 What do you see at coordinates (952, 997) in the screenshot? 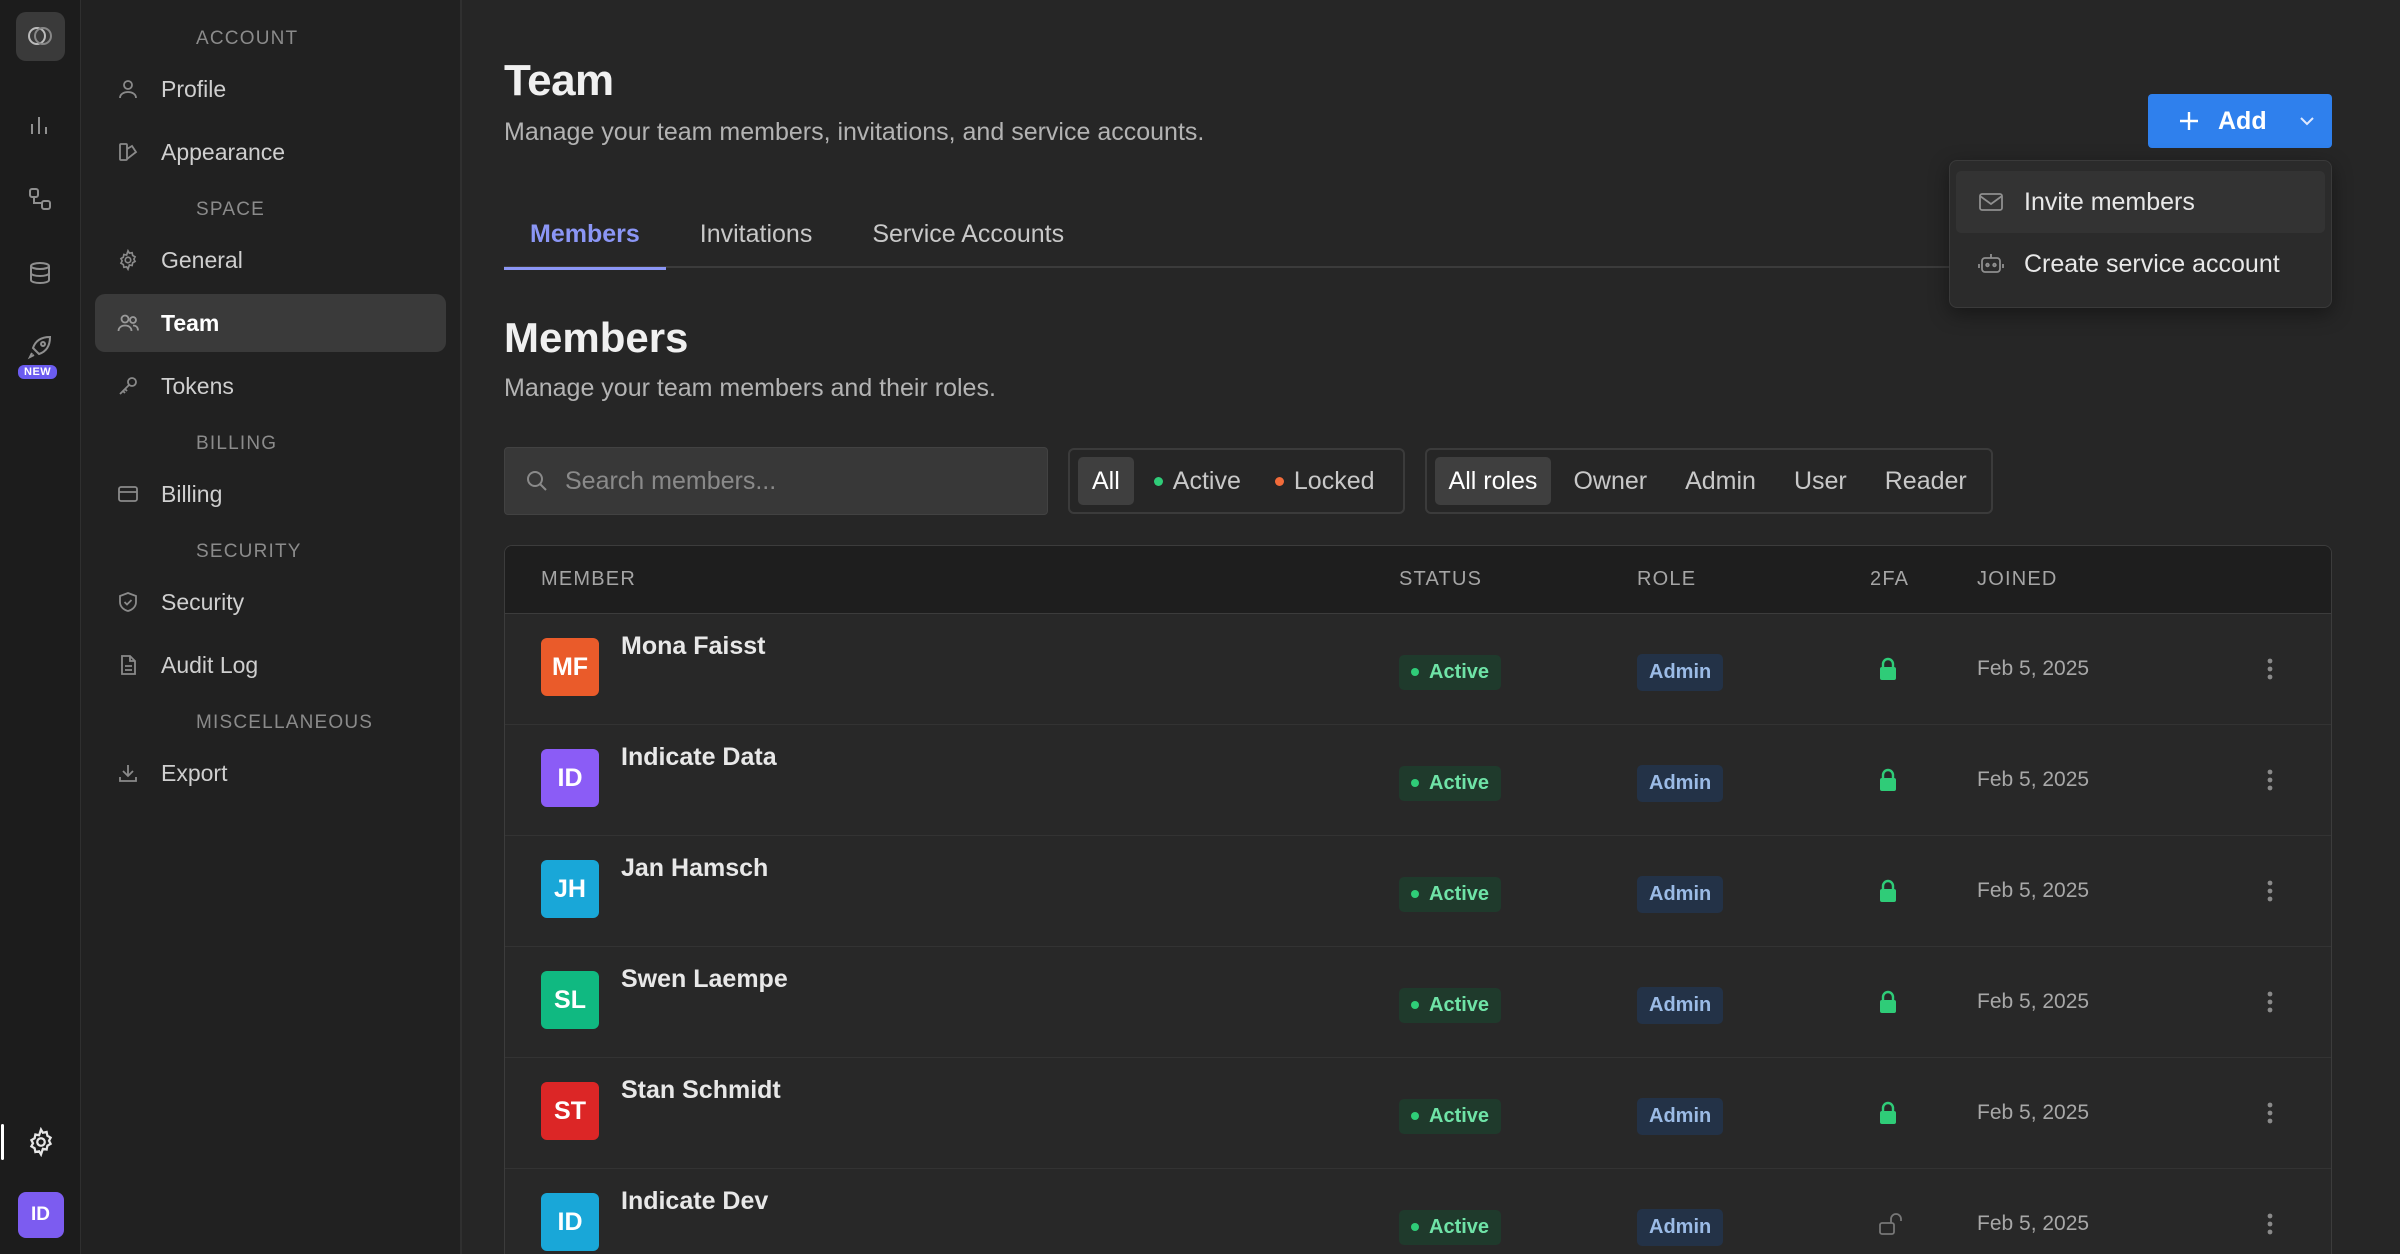
I see `member-cell: SL Swen Laempe` at bounding box center [952, 997].